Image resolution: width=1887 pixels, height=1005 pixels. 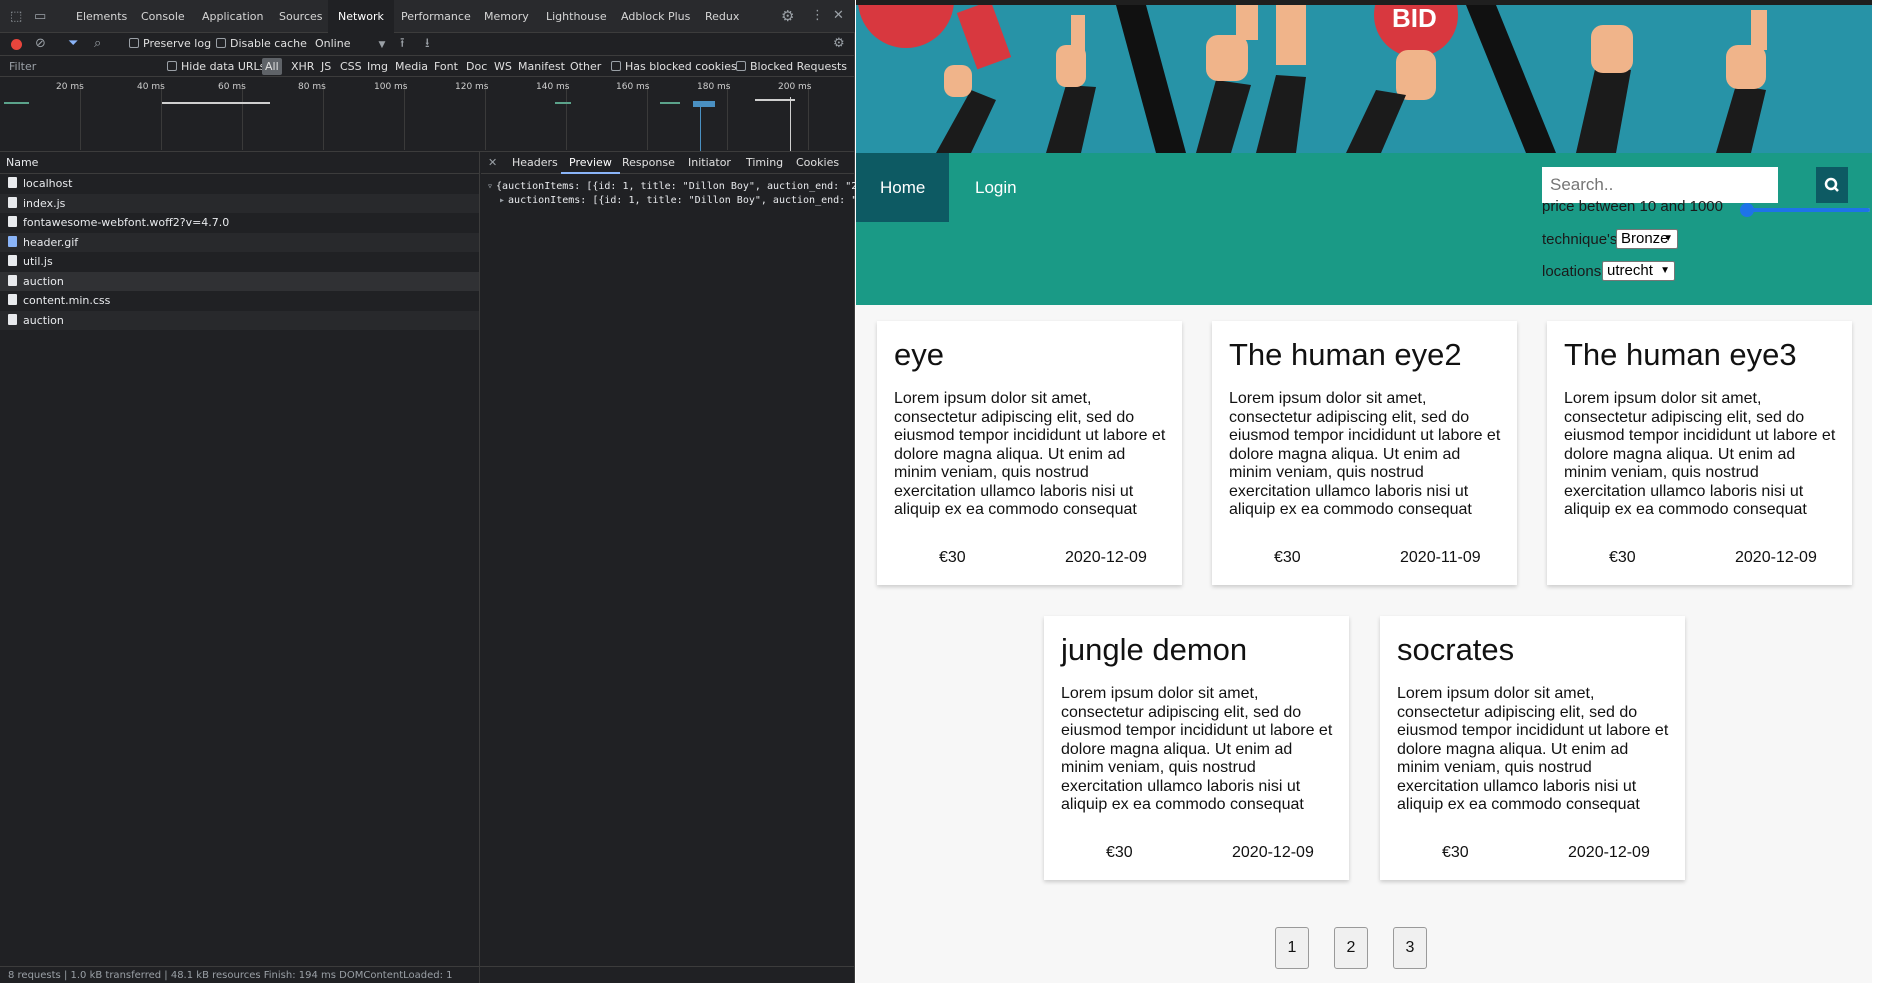 I want to click on inspect-element-icon: ⬚, so click(x=16, y=17).